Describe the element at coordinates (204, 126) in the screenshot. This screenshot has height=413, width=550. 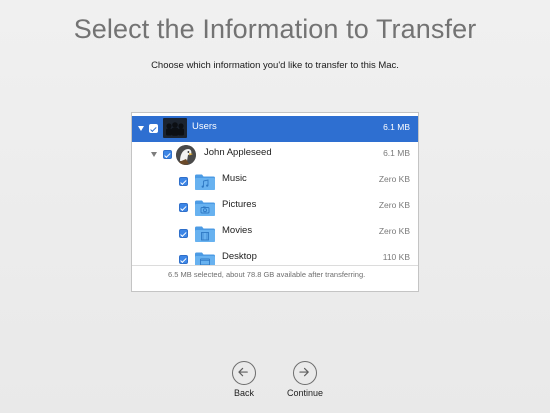
I see `tree-row-label: Users` at that location.